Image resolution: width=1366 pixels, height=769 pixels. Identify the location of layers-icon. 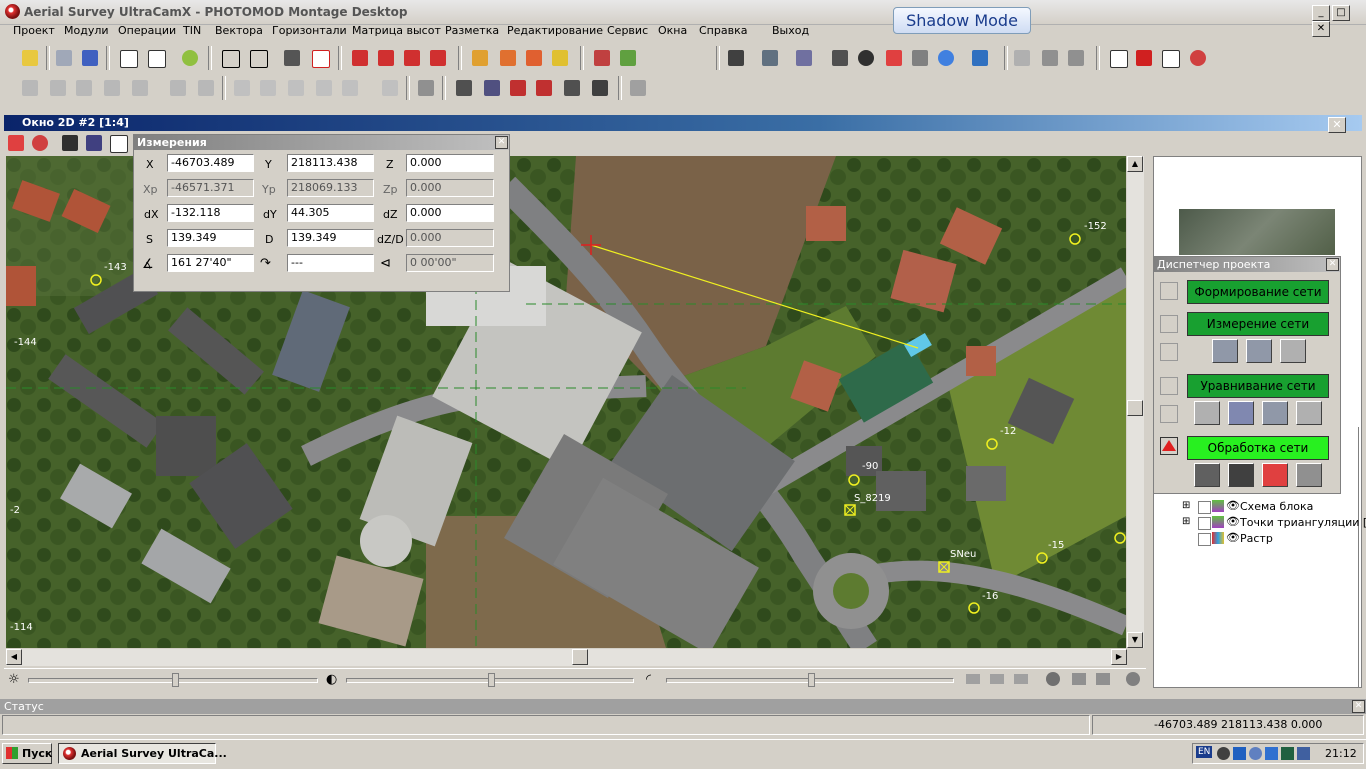
(90, 58).